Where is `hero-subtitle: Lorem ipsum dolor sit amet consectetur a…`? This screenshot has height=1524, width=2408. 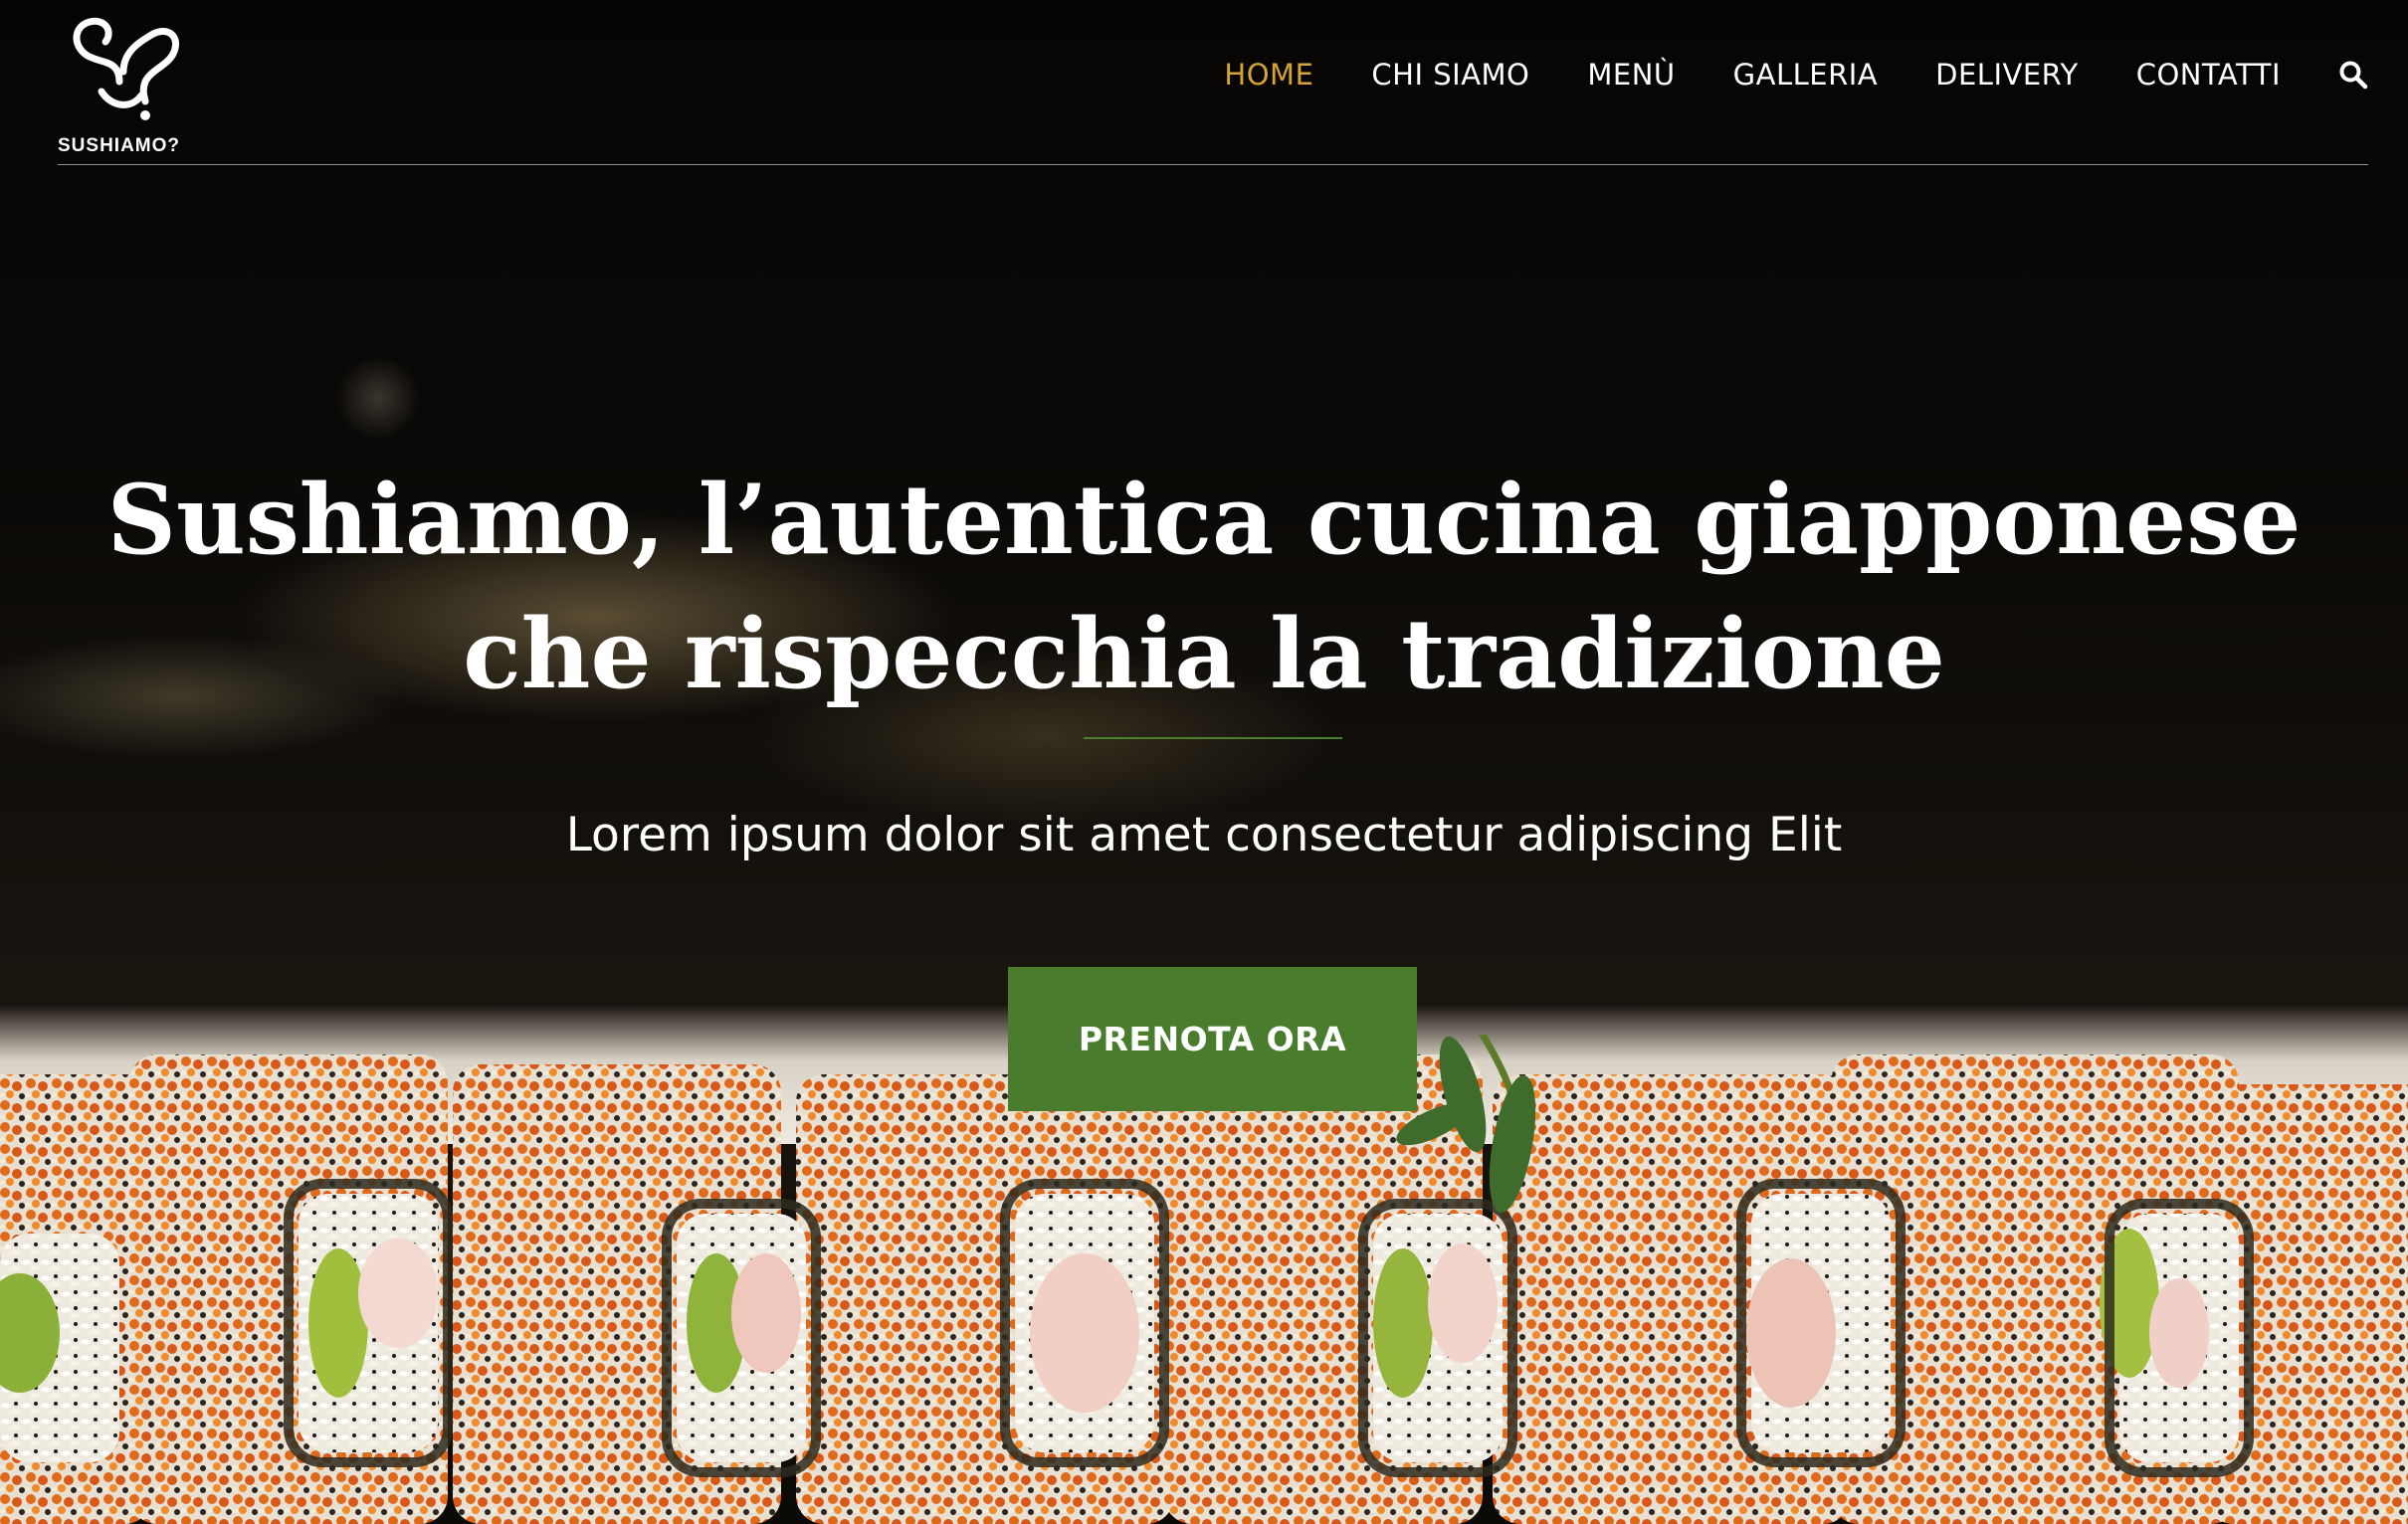 hero-subtitle: Lorem ipsum dolor sit amet consectetur a… is located at coordinates (1204, 835).